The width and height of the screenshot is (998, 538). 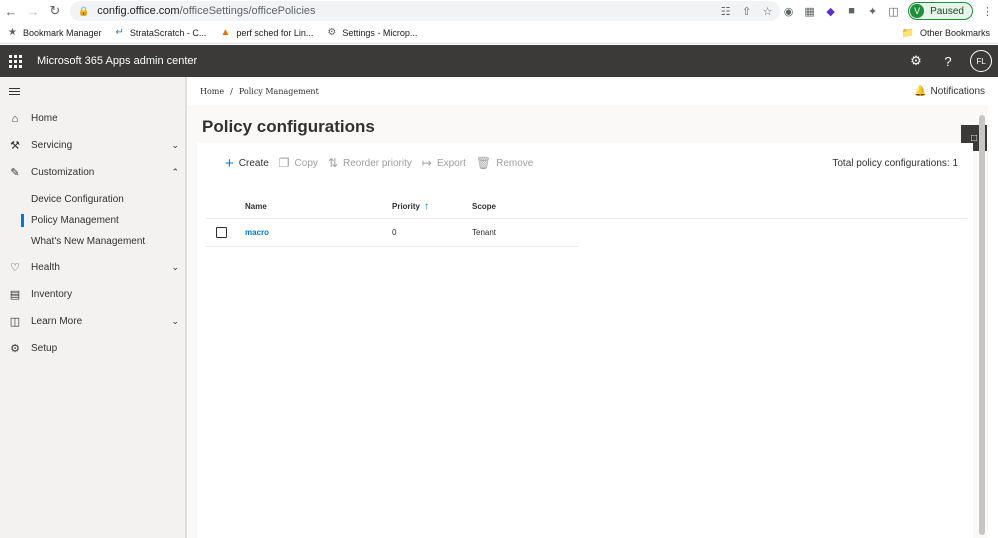 What do you see at coordinates (55, 32) in the screenshot?
I see `bookmark-item: ★ Bookmark Manager` at bounding box center [55, 32].